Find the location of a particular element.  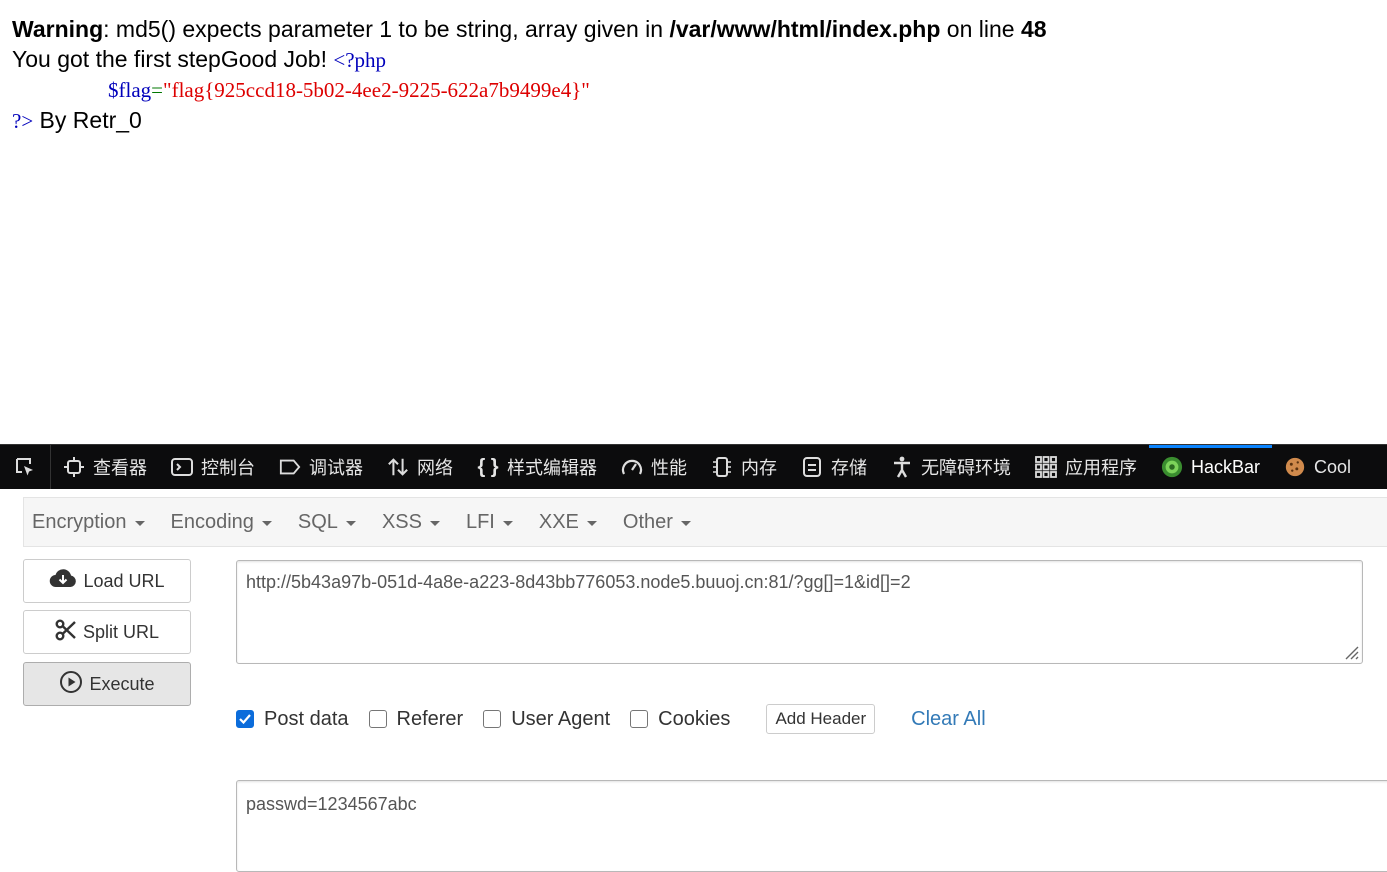

tab-inspector: 查看器 is located at coordinates (105, 467).